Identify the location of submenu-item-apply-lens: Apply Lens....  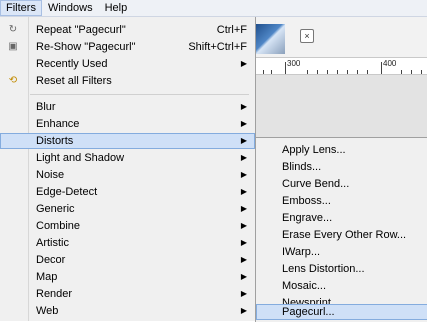
(341, 150).